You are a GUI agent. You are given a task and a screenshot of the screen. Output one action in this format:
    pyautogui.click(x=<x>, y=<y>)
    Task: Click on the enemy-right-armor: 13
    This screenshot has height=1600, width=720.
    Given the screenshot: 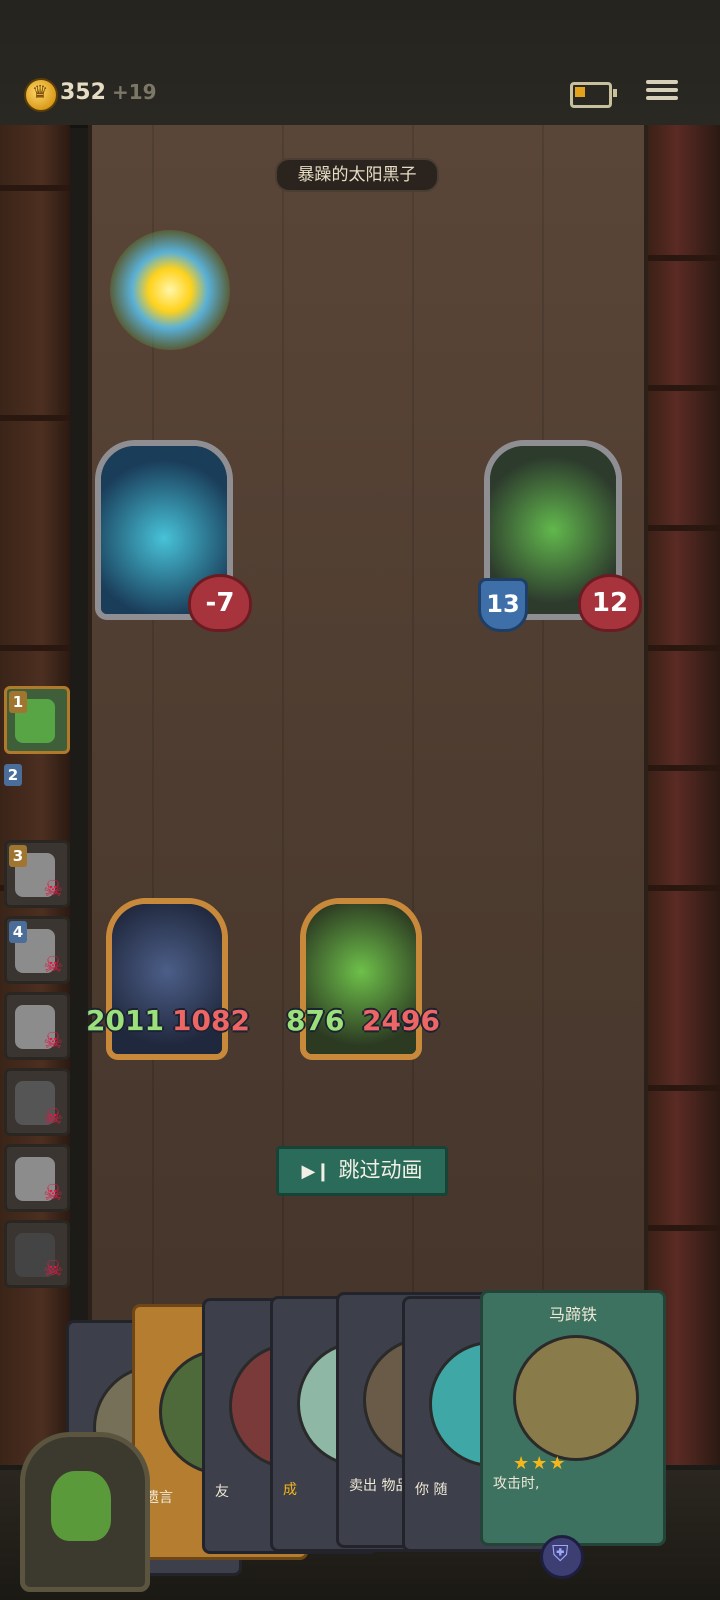 What is the action you would take?
    pyautogui.click(x=503, y=605)
    